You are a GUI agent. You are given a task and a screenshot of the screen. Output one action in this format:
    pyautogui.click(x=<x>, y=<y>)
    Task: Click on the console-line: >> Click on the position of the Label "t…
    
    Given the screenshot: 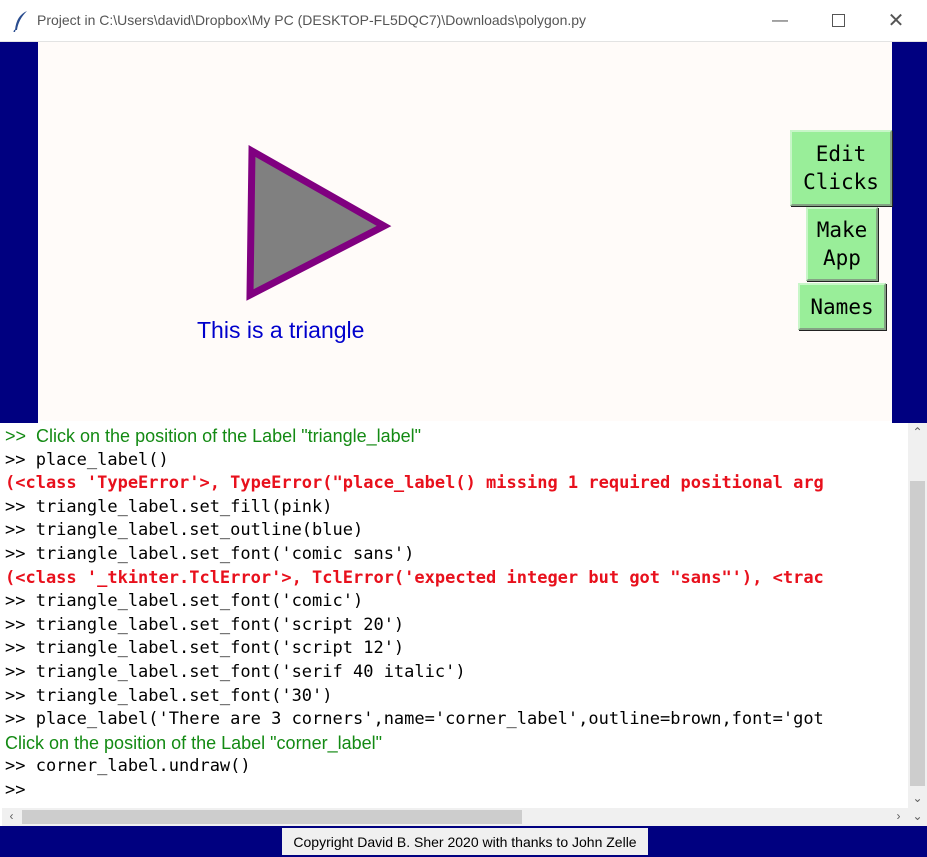 What is the action you would take?
    pyautogui.click(x=213, y=436)
    